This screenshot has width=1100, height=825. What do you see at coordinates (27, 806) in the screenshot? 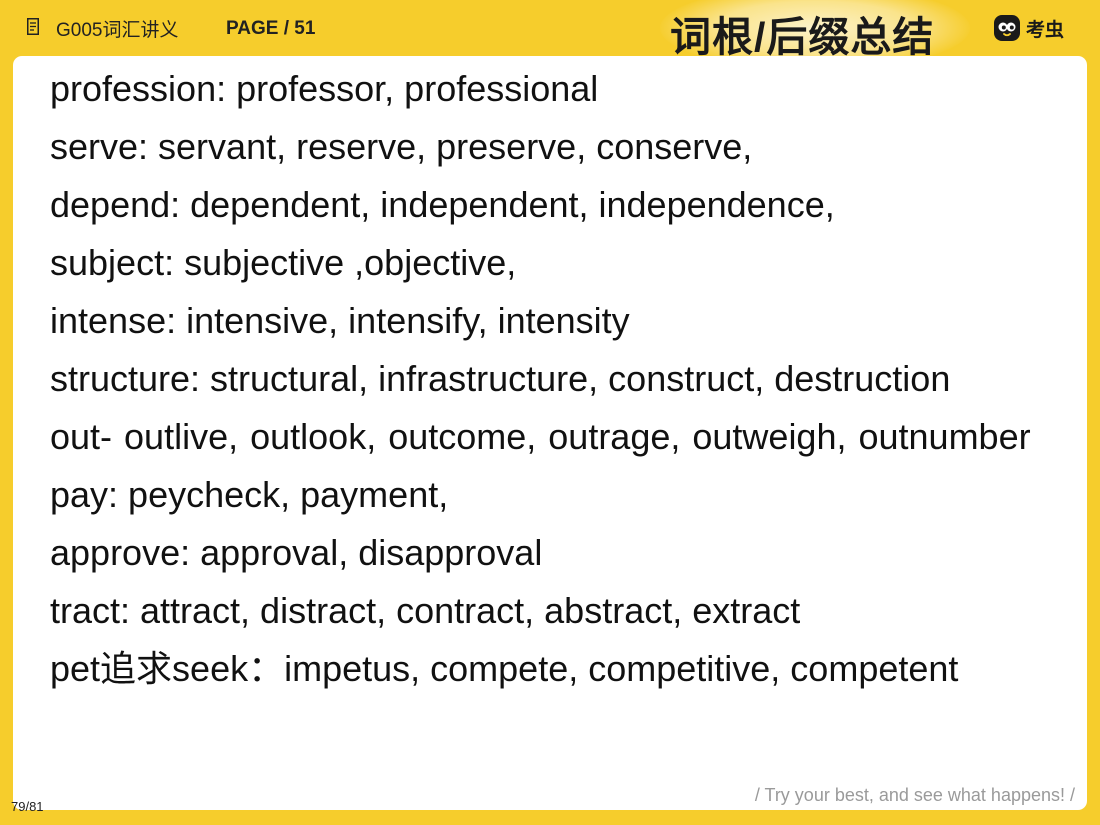
I see `slide-number: 79/81` at bounding box center [27, 806].